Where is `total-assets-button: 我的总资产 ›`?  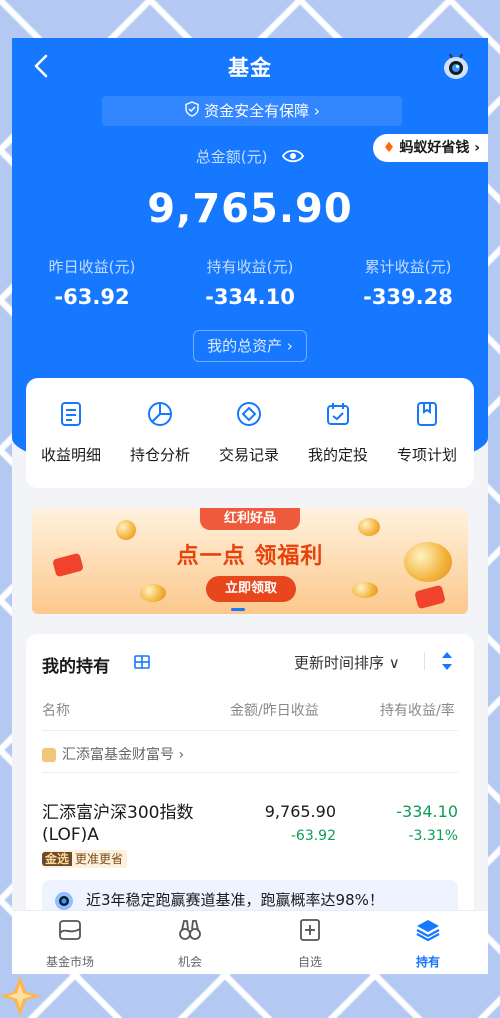 total-assets-button: 我的总资产 › is located at coordinates (250, 346).